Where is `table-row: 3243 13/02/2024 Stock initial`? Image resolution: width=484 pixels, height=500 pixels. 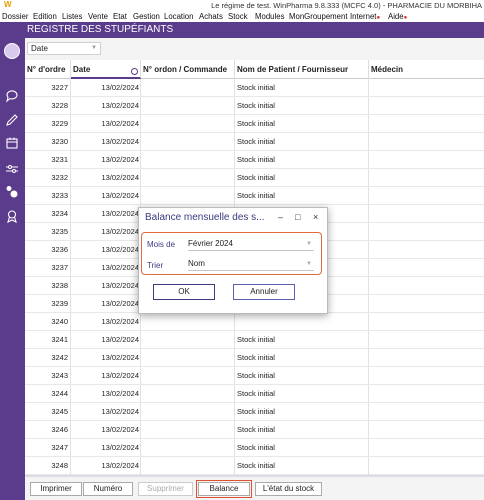 table-row: 3243 13/02/2024 Stock initial is located at coordinates (254, 376).